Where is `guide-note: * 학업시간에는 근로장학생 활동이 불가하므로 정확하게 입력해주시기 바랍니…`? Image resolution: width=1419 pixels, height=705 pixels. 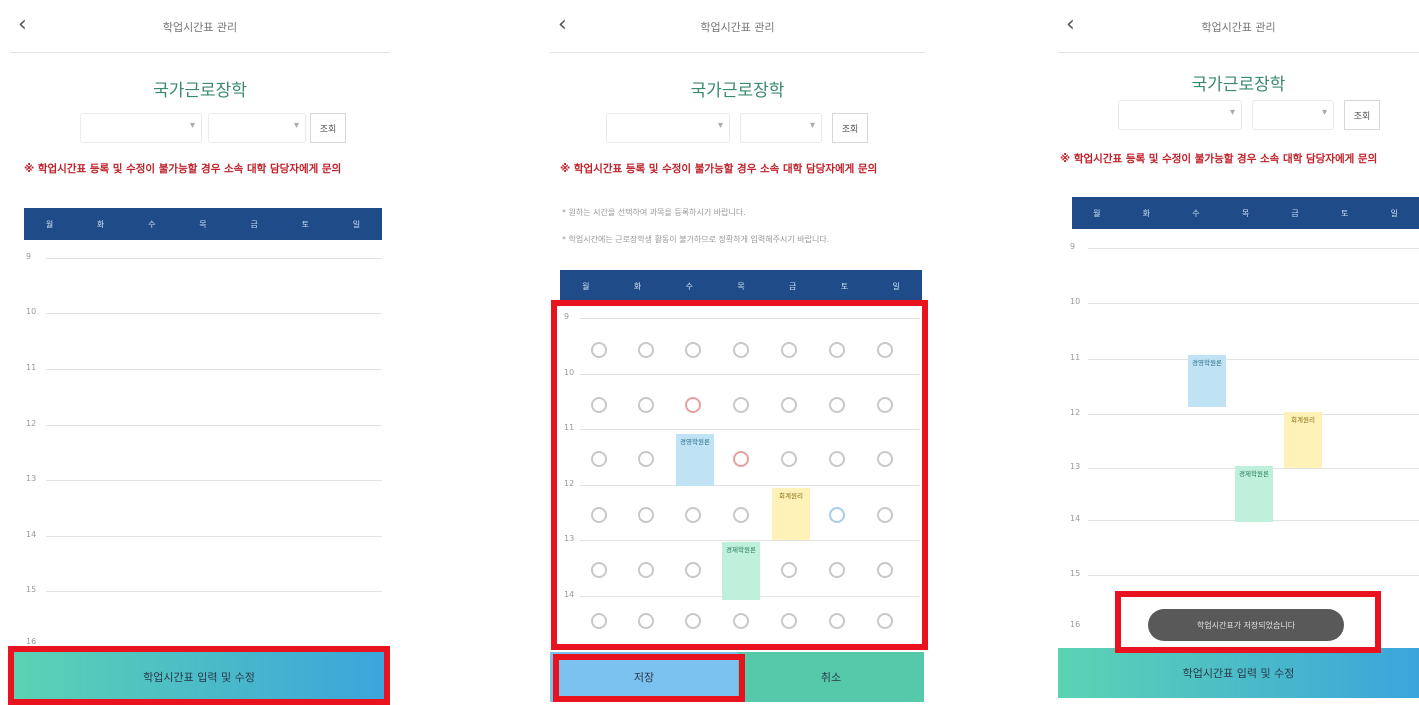
guide-note: * 학업시간에는 근로장학생 활동이 불가하므로 정확하게 입력해주시기 바랍니… is located at coordinates (696, 239).